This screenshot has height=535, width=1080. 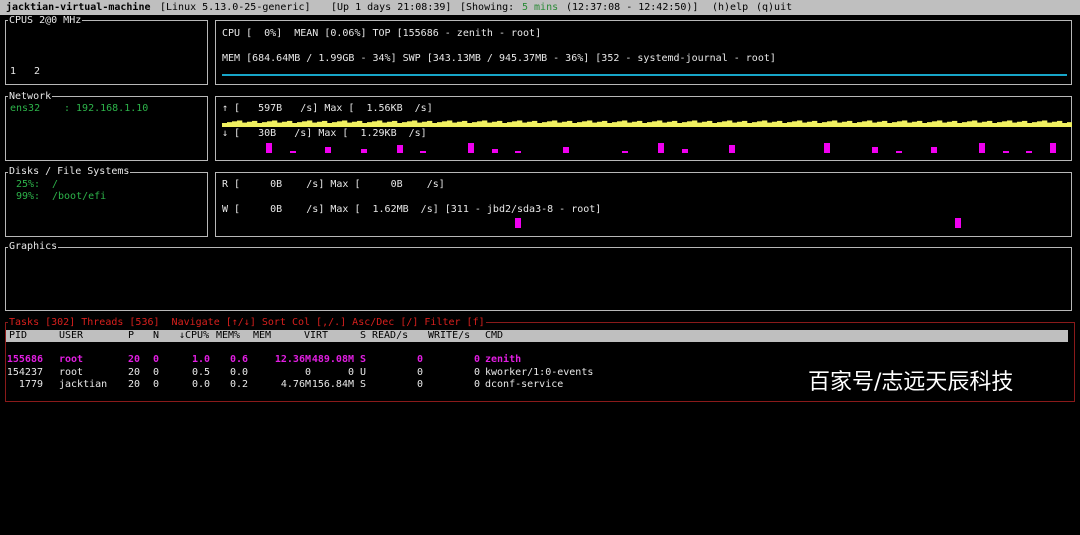 I want to click on cell-nice: 0, so click(x=156, y=359).